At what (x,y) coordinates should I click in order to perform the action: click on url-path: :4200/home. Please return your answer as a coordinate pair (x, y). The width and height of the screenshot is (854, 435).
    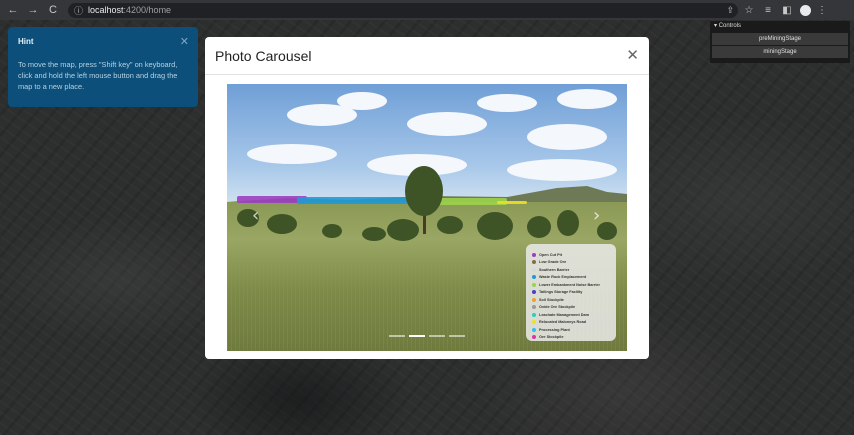
    Looking at the image, I should click on (147, 10).